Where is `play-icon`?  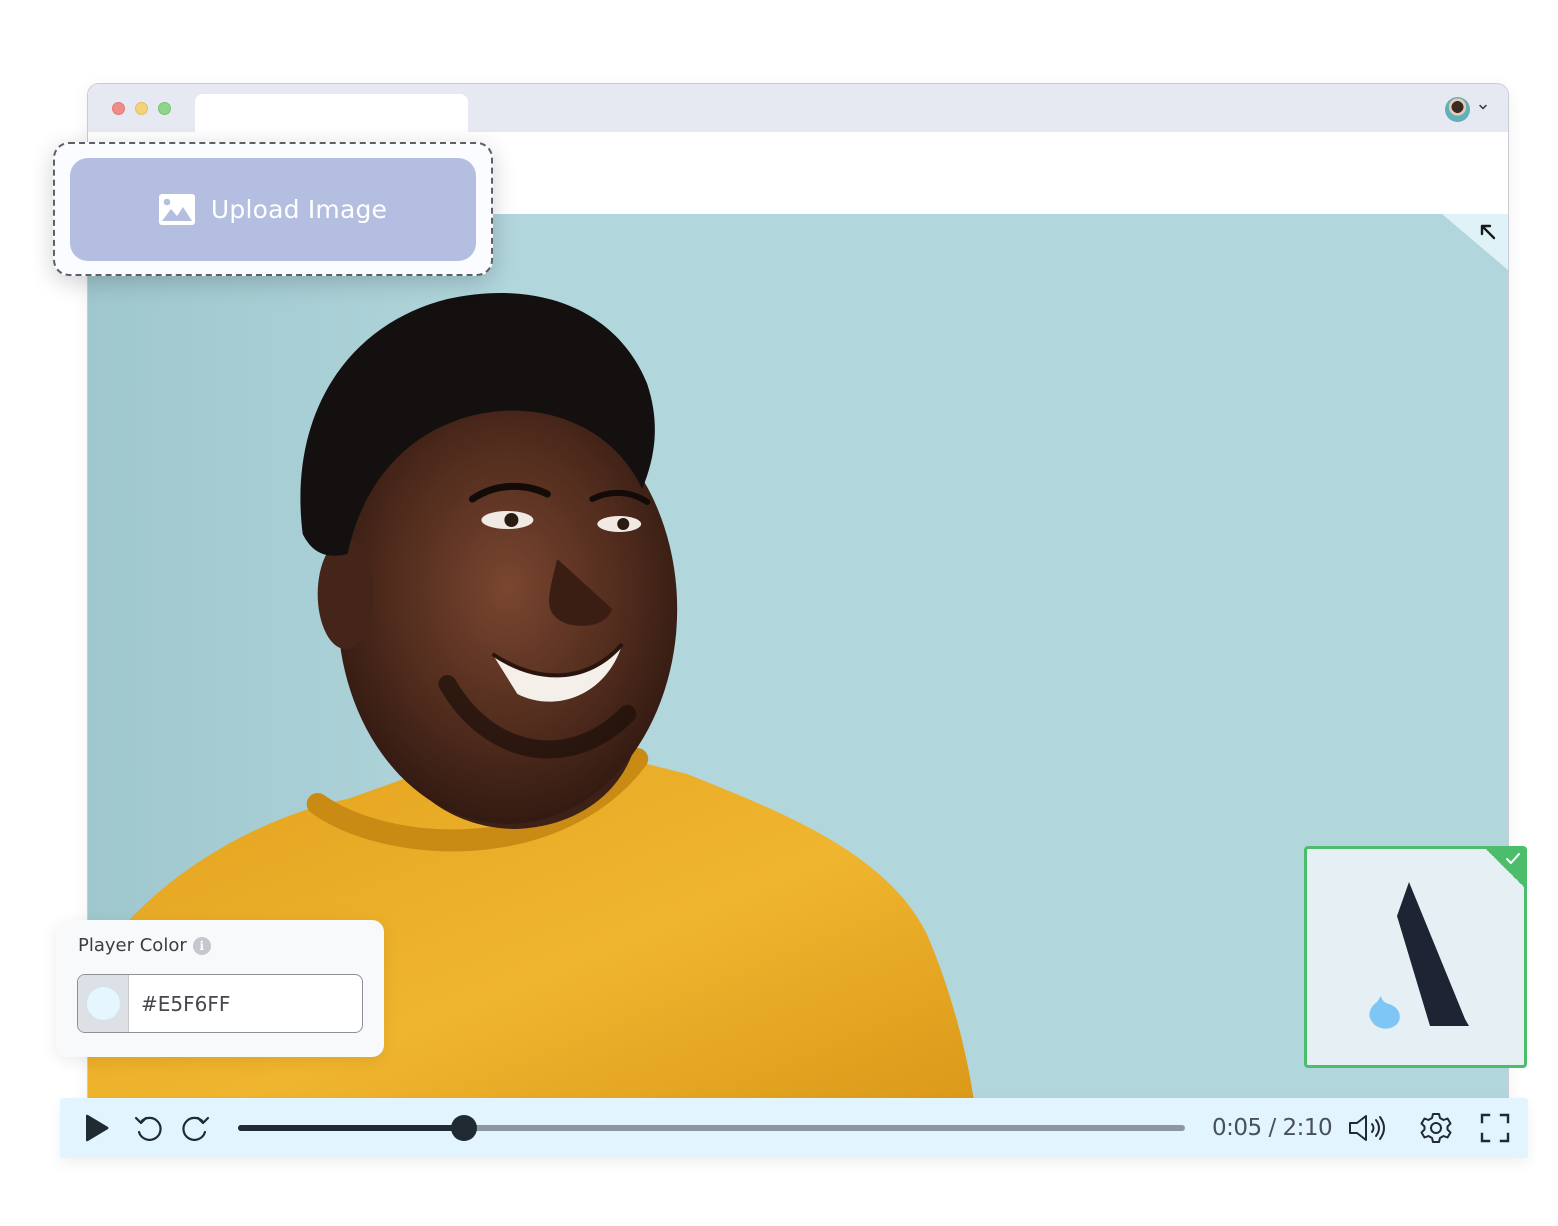 play-icon is located at coordinates (97, 1128).